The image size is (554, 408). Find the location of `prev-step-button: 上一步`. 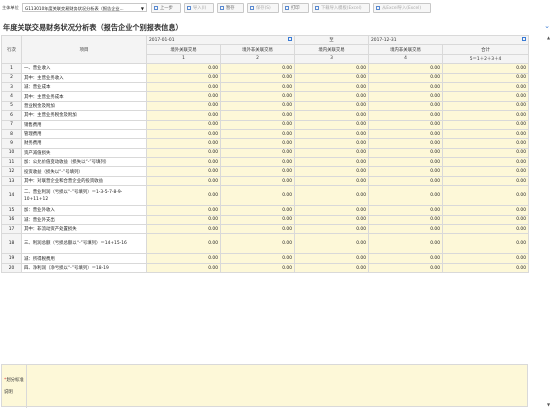

prev-step-button: 上一步 is located at coordinates (166, 8).